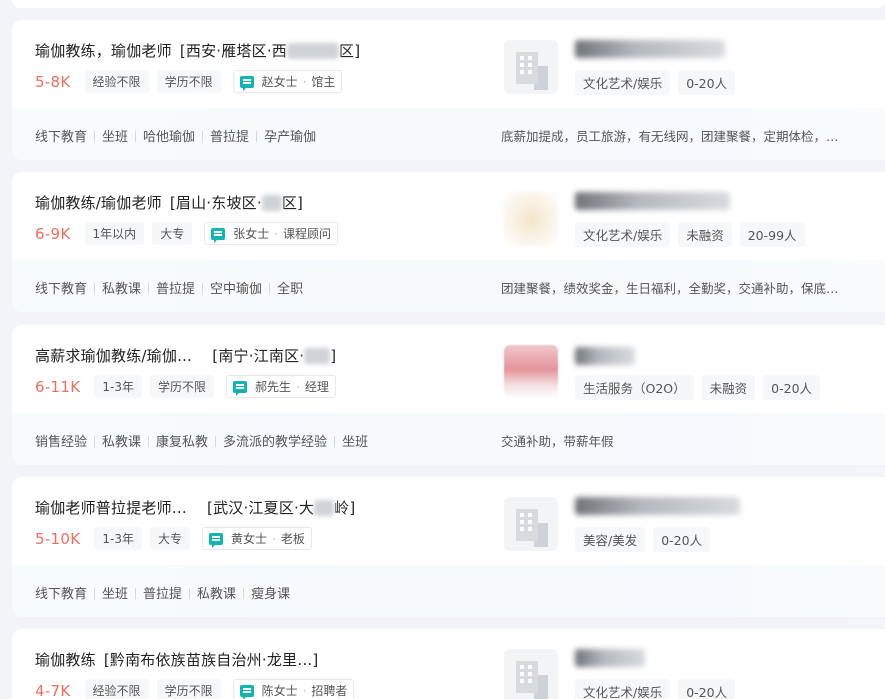 The image size is (885, 699). I want to click on job-title: 瑜伽老师普拉提老师… [武汉·江夏区·大 岭], so click(195, 507).